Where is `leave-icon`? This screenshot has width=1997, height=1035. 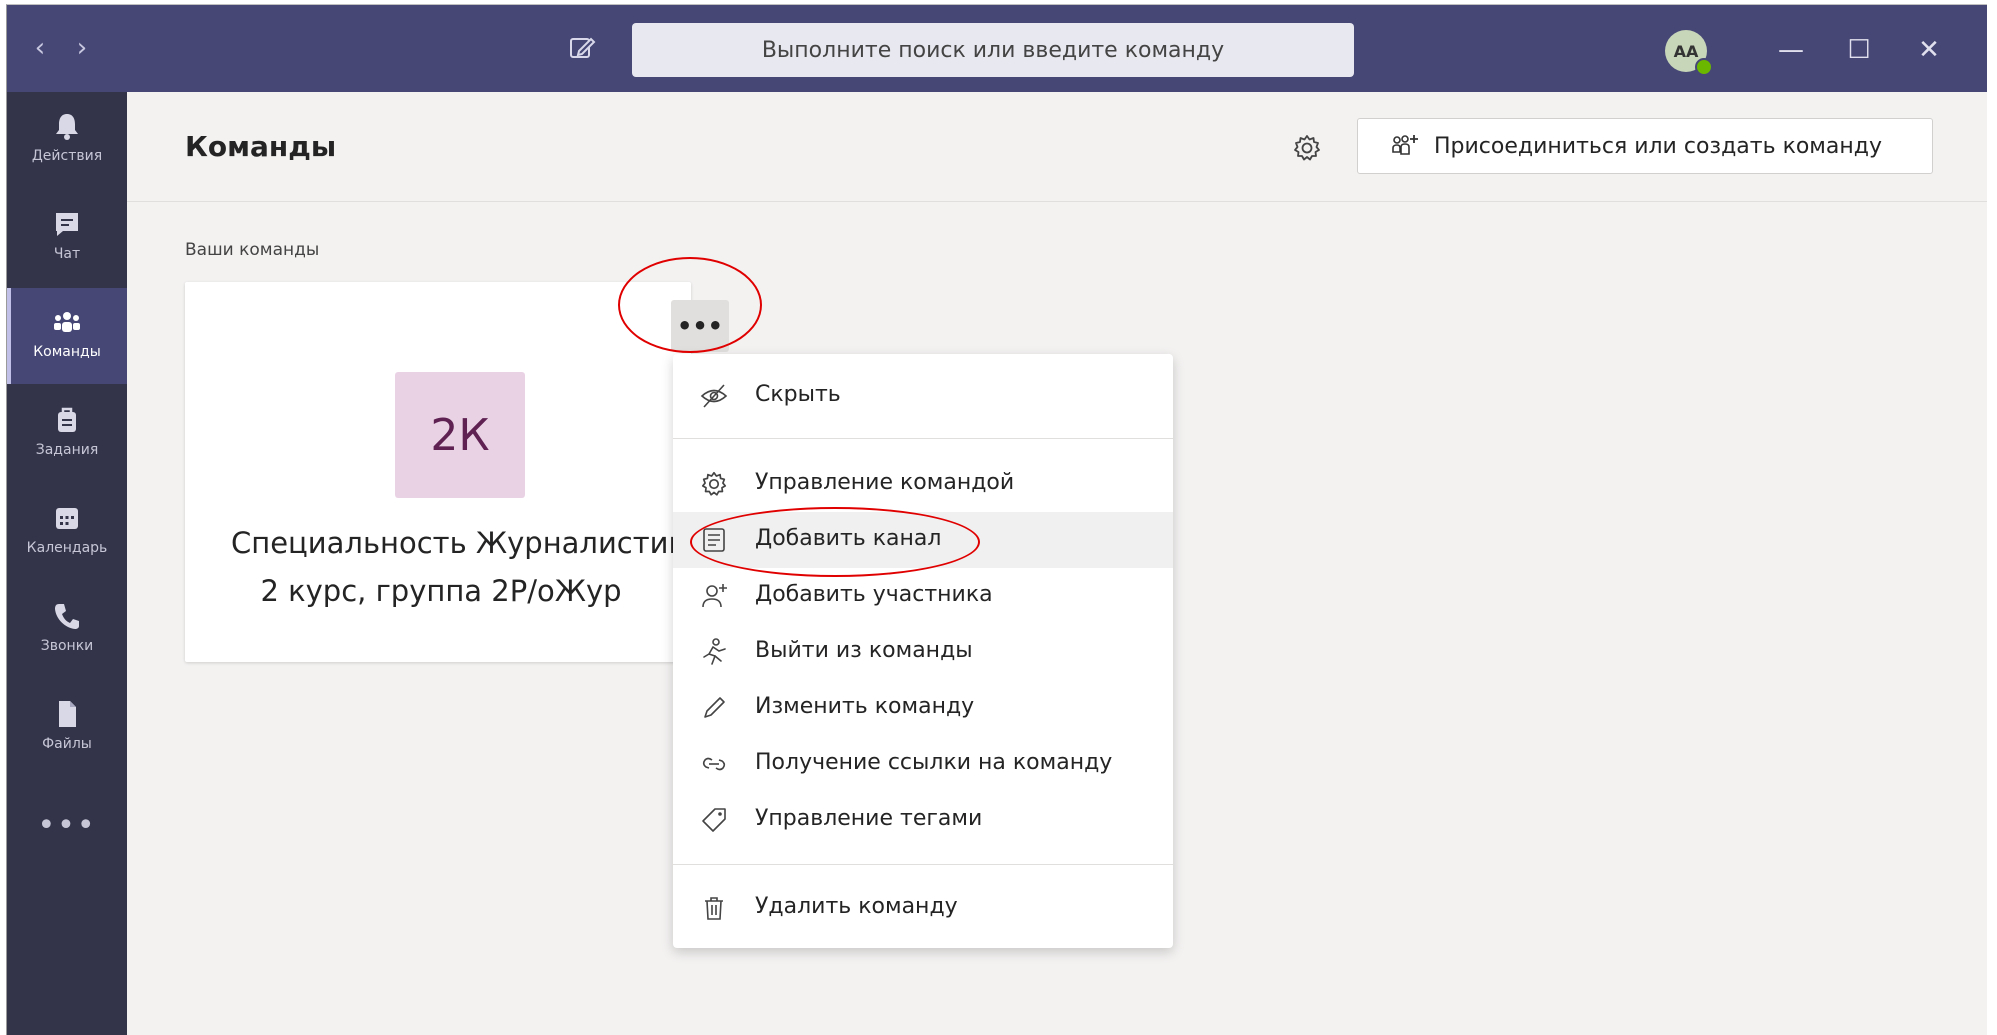
leave-icon is located at coordinates (714, 652).